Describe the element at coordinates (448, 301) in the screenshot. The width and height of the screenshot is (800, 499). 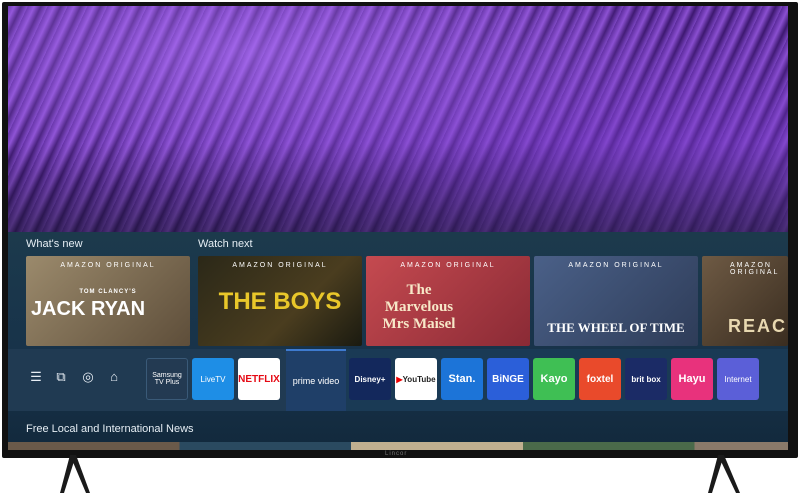
I see `card-mrs-maisel: AMAZON ORIGINAL The Marvelous Mrs Maisel` at that location.